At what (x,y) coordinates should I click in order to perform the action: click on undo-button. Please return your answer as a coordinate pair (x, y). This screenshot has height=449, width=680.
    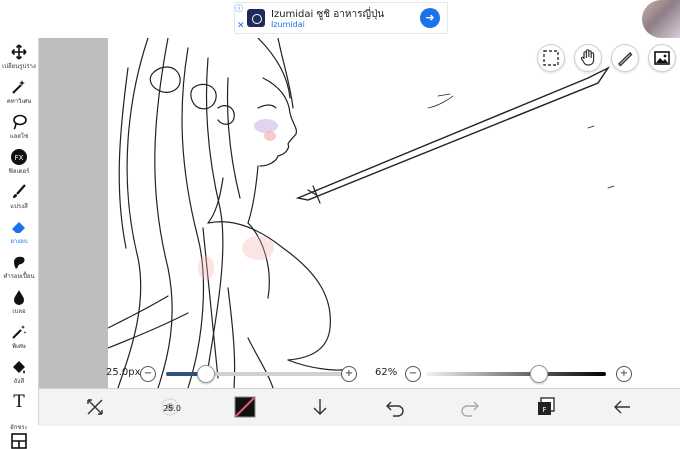
    Looking at the image, I should click on (395, 407).